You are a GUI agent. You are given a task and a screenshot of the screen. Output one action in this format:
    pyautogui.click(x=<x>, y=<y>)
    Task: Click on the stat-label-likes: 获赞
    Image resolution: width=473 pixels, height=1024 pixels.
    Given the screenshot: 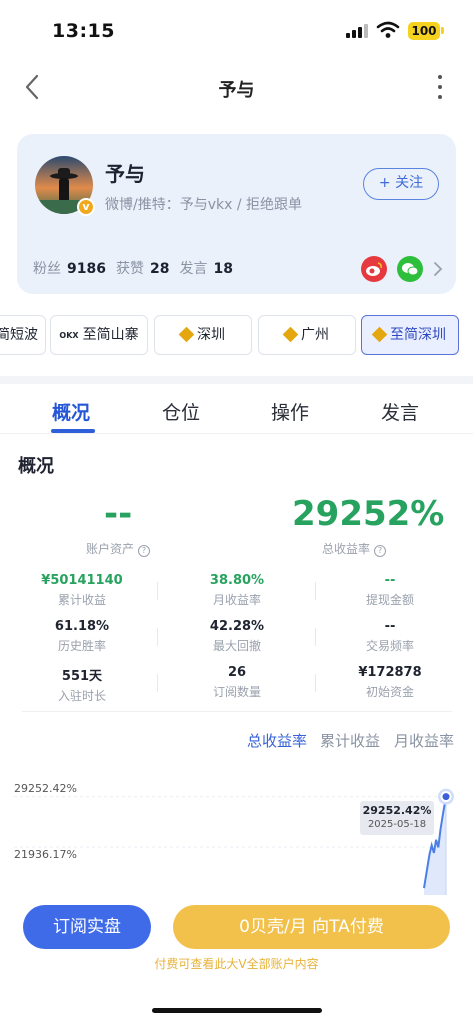 What is the action you would take?
    pyautogui.click(x=129, y=269)
    